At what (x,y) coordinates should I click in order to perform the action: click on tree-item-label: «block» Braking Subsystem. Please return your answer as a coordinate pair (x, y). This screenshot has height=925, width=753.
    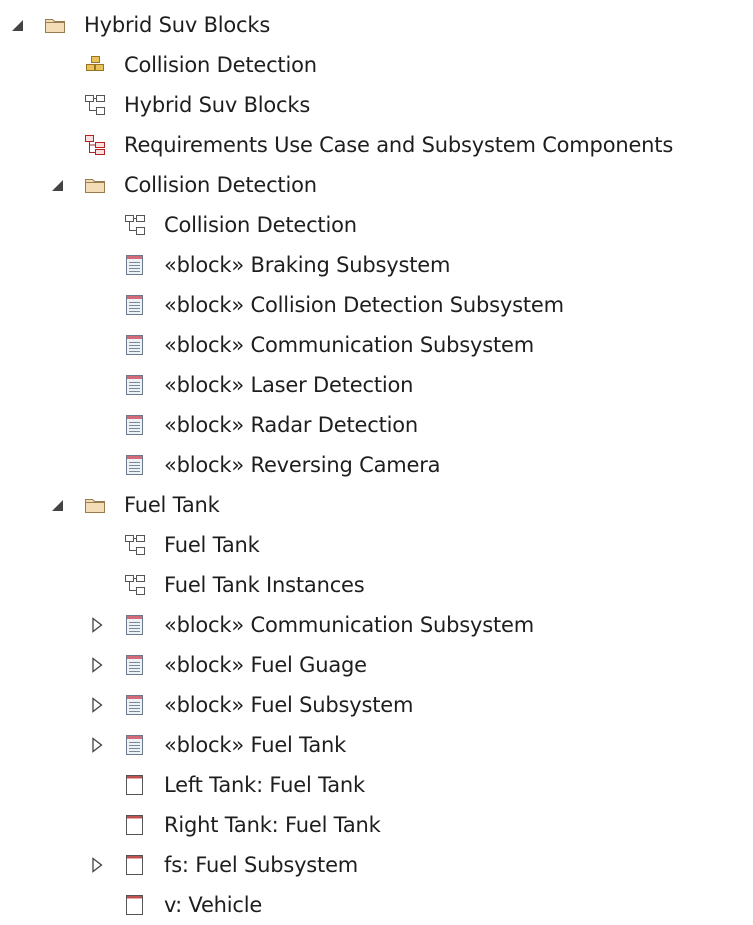
    Looking at the image, I should click on (307, 265).